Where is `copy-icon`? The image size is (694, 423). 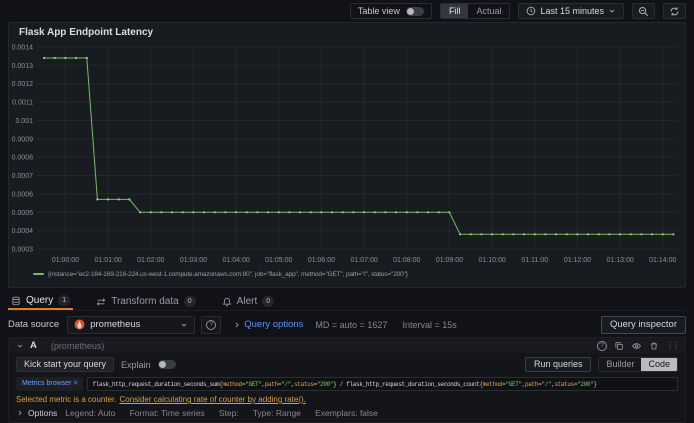
copy-icon is located at coordinates (619, 346).